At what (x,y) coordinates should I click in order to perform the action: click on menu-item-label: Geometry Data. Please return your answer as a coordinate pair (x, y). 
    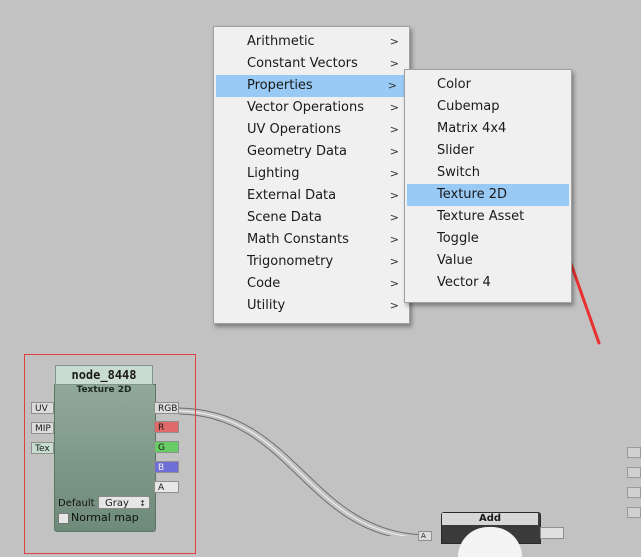
    Looking at the image, I should click on (297, 151).